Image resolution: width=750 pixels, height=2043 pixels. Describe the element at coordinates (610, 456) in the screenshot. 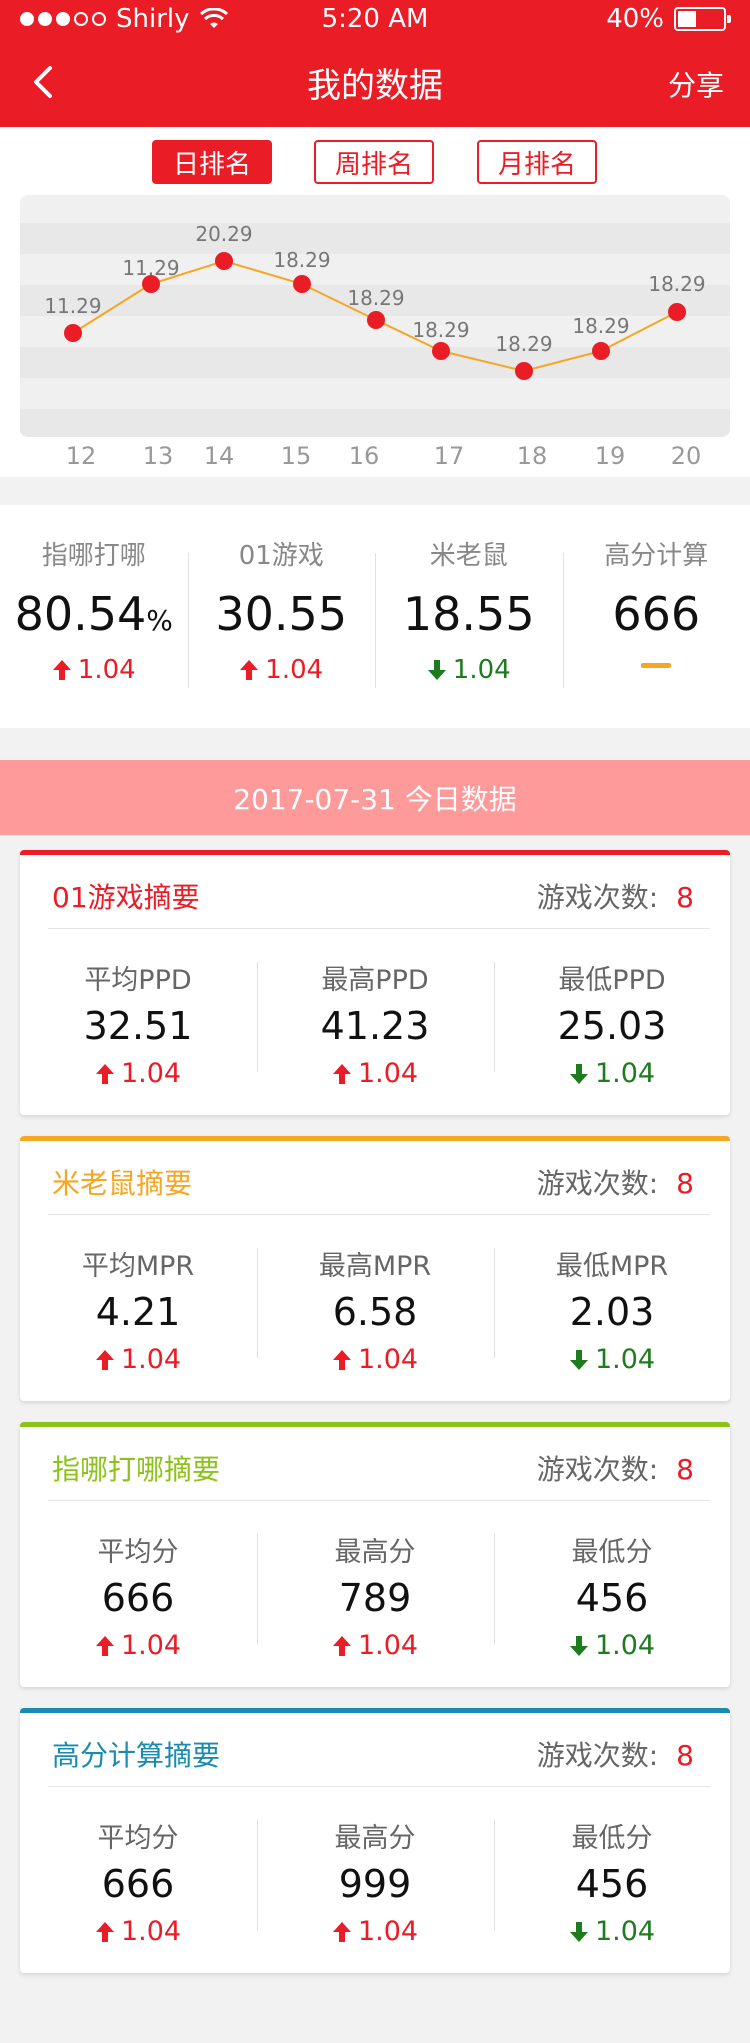

I see `x-axis-label: 19` at that location.